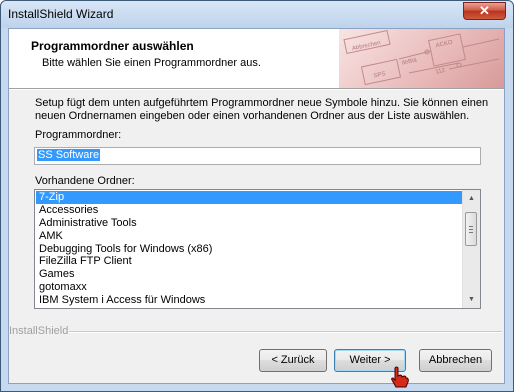 The width and height of the screenshot is (514, 392). I want to click on header-banner-image: Abbrechen SPS ACKO deBiä 112, so click(421, 58).